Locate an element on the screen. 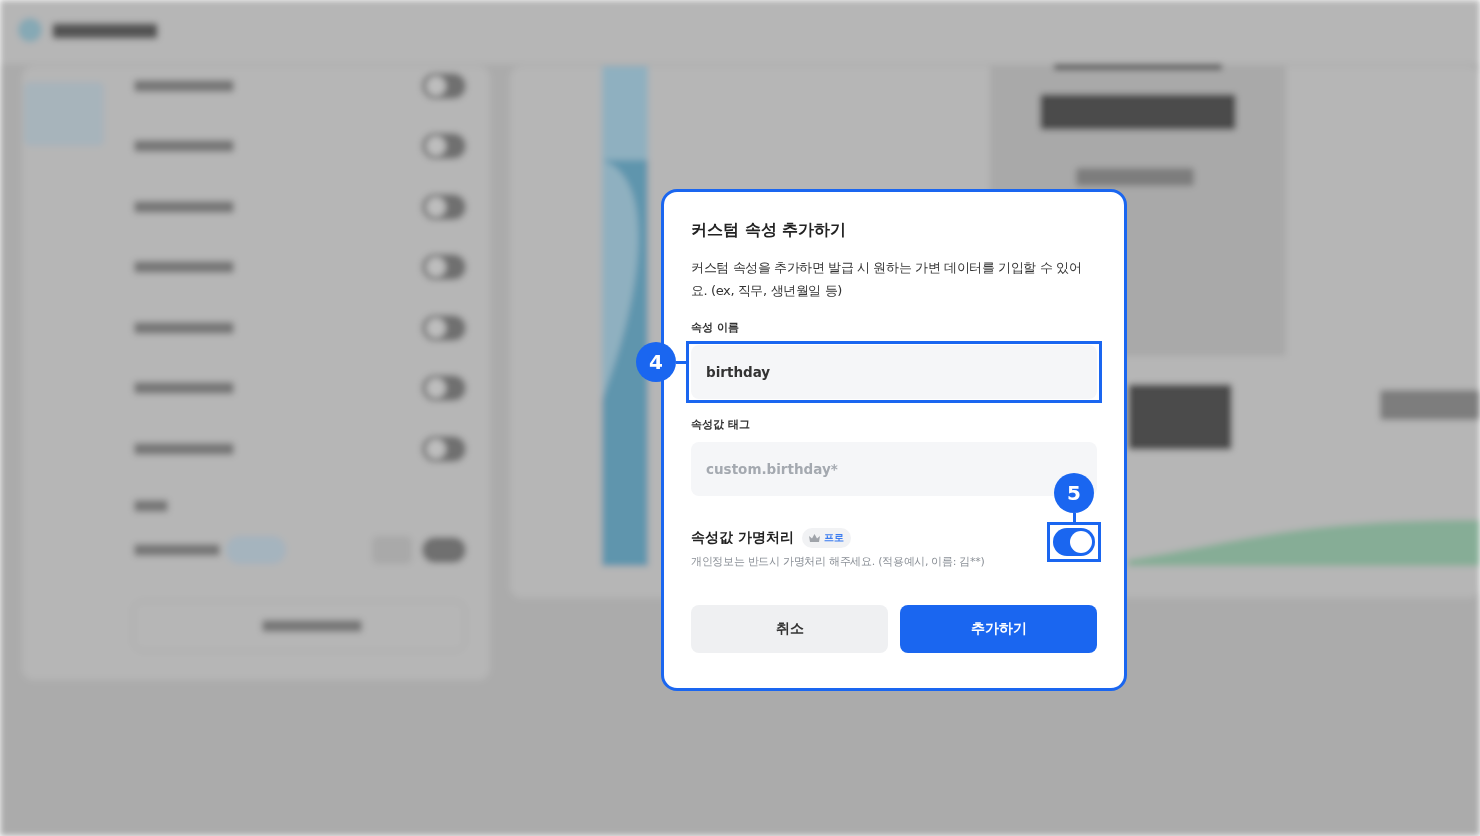  toggle-switch is located at coordinates (1074, 542).